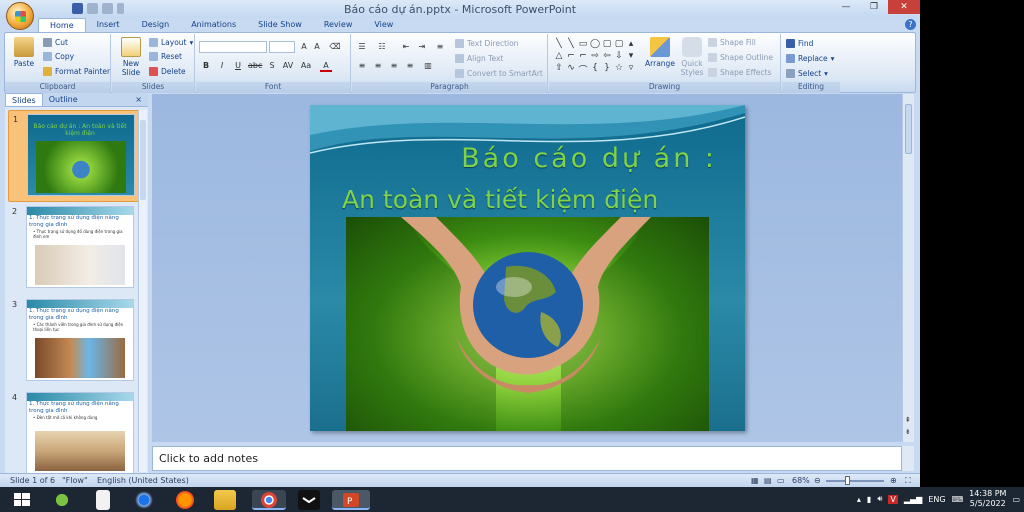 The width and height of the screenshot is (1024, 512). What do you see at coordinates (24, 99) in the screenshot?
I see `tab-slides-pane: Slides` at bounding box center [24, 99].